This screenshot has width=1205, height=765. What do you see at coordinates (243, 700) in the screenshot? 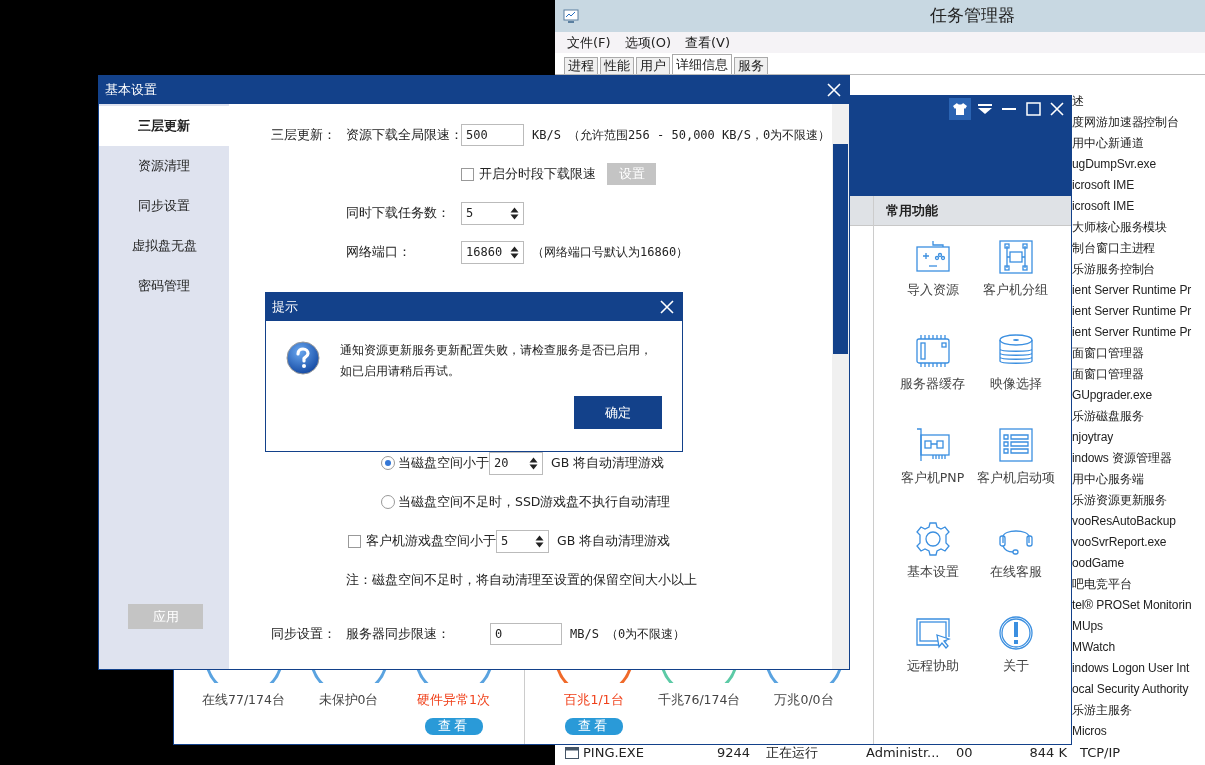
I see `stat-label: 在线77/174台` at bounding box center [243, 700].